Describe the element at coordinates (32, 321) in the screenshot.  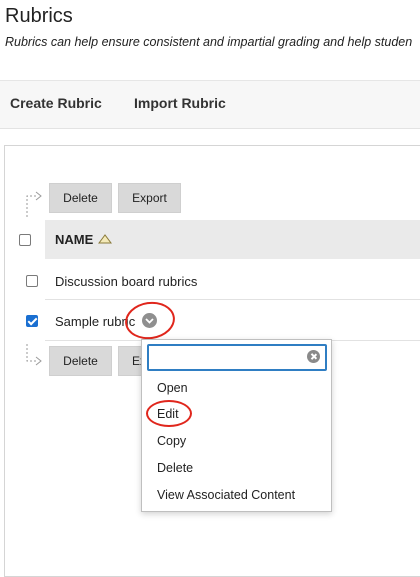
I see `row-checkbox-checked` at that location.